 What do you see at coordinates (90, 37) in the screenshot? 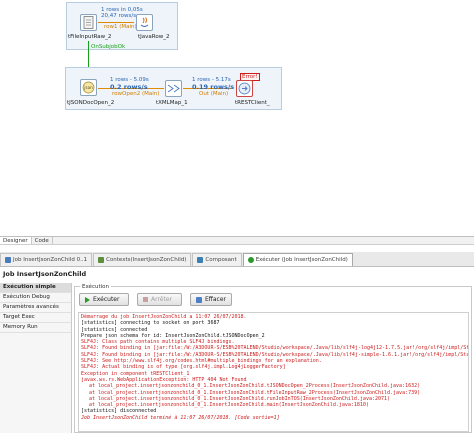
I see `file-input-raw-label: tFileInputRaw_2` at bounding box center [90, 37].